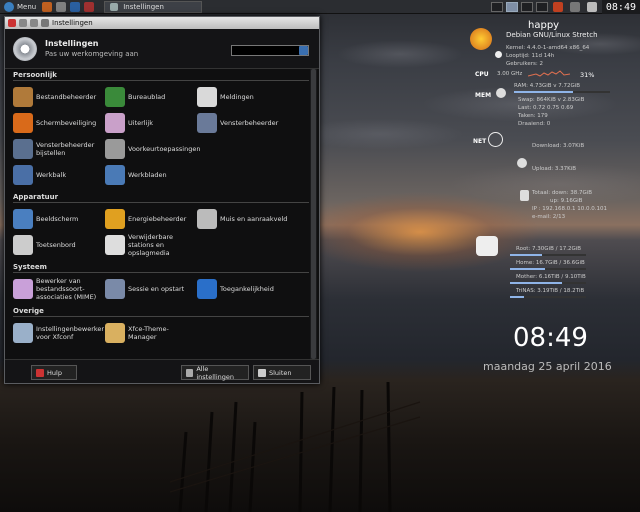 The height and width of the screenshot is (512, 640). What do you see at coordinates (570, 209) in the screenshot?
I see `conky-ip: IP : 192.168.0.1 10.0.0.101` at bounding box center [570, 209].